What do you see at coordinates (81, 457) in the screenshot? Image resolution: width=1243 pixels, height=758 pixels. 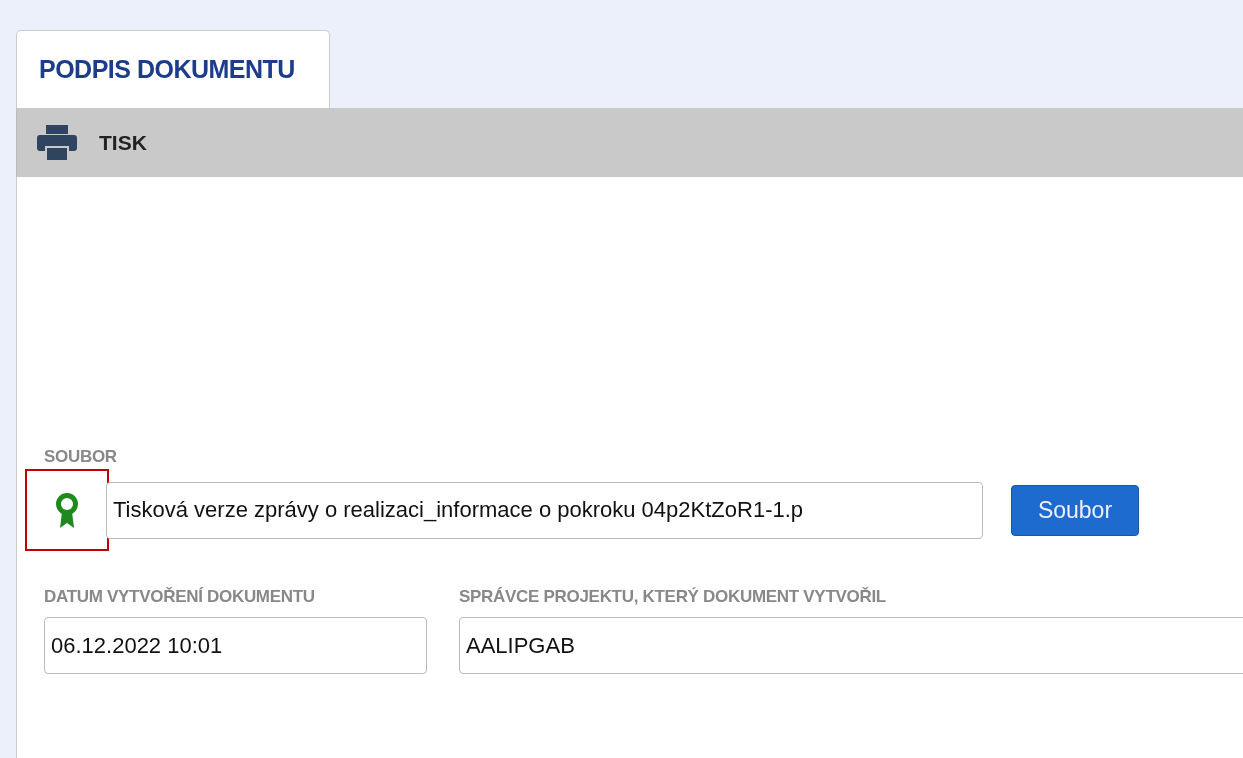 I see `field-label: SOUBOR` at bounding box center [81, 457].